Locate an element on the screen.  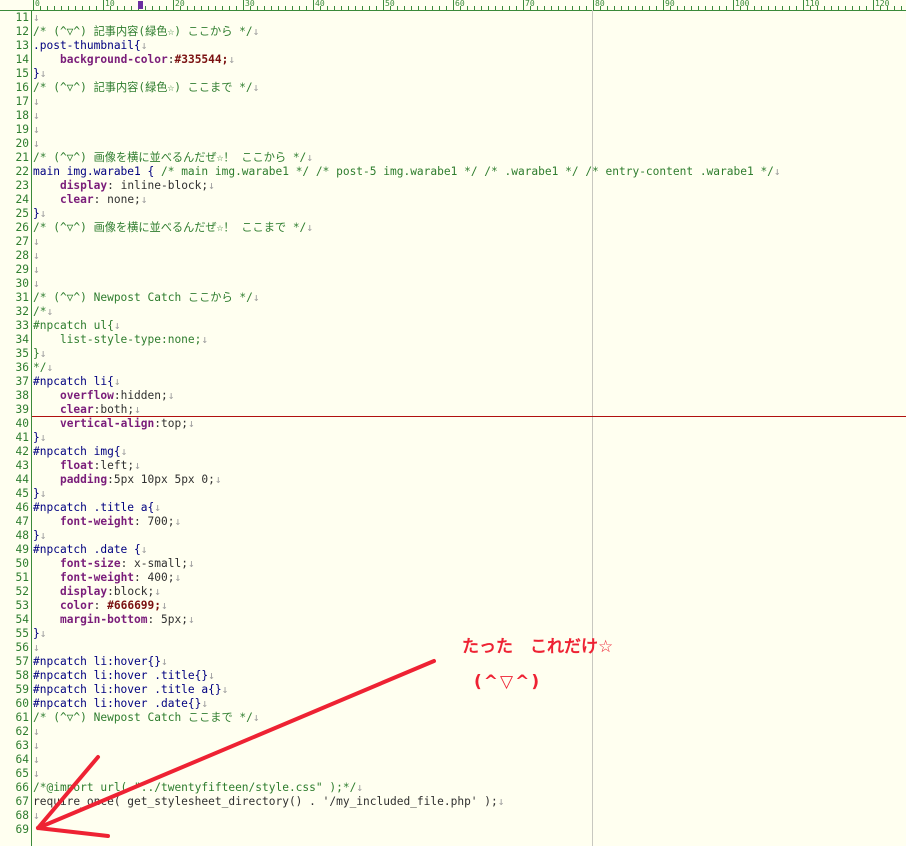
code-line: 29 ↓ is located at coordinates (453, 270).